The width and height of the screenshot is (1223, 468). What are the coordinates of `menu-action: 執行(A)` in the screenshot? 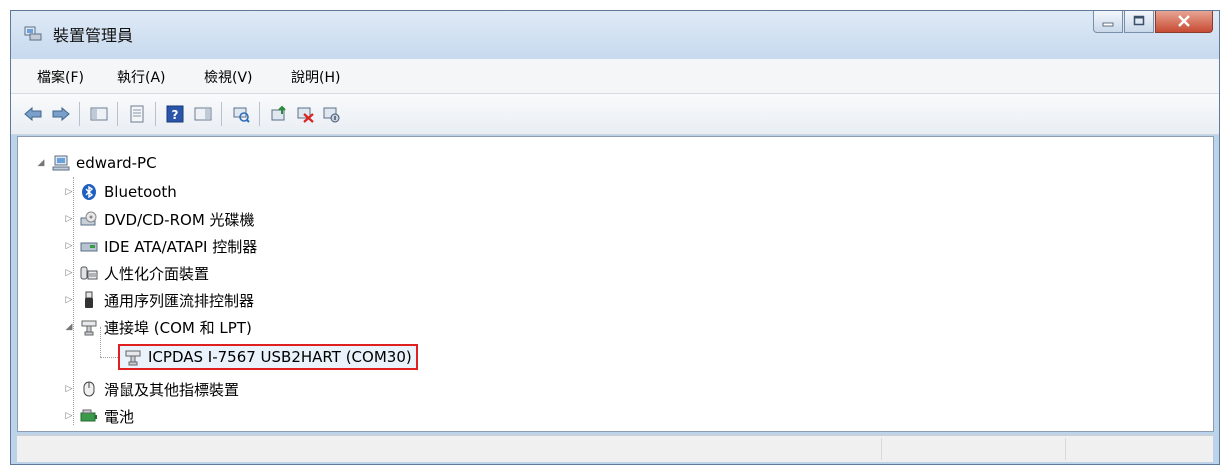 It's located at (141, 77).